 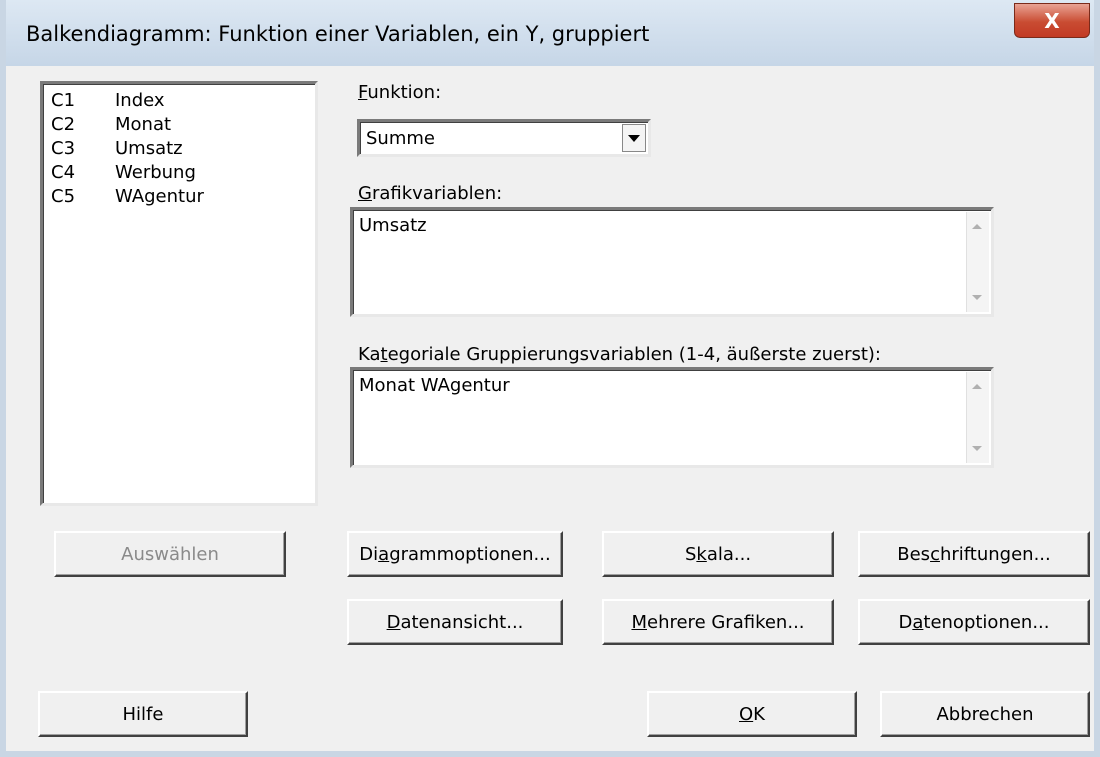 I want to click on variable-column: C5, so click(x=63, y=196).